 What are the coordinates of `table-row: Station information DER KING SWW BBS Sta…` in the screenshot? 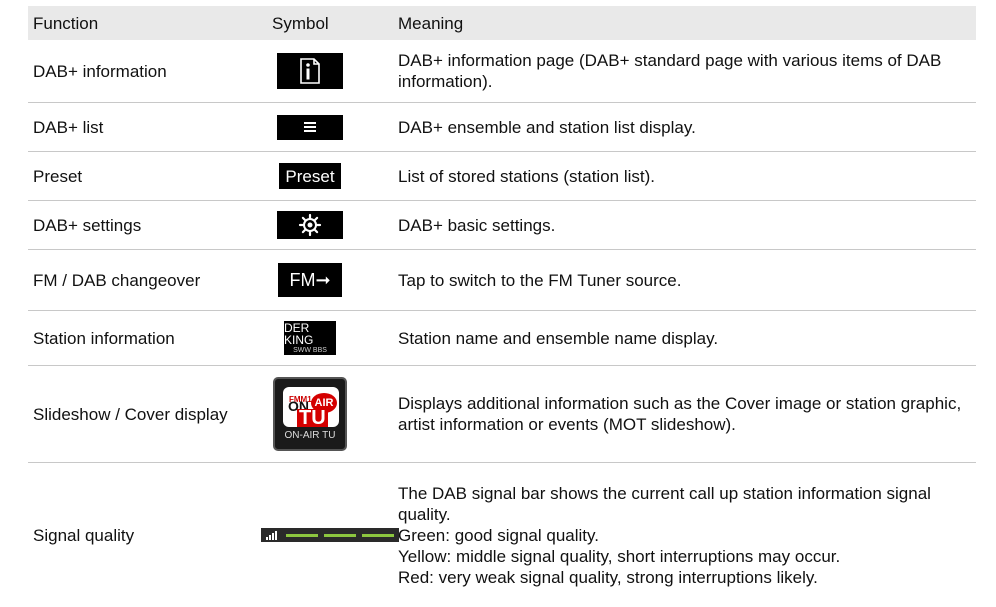 It's located at (502, 338).